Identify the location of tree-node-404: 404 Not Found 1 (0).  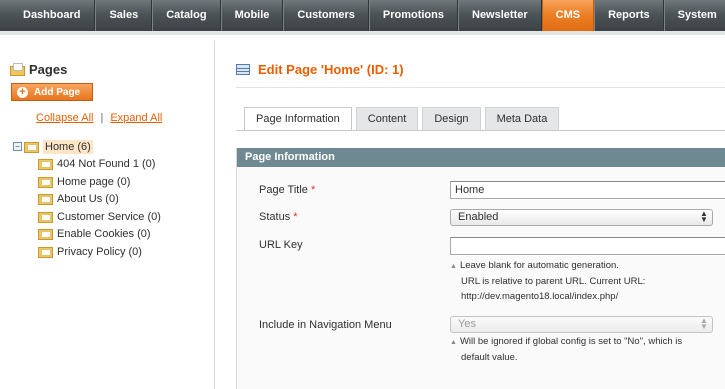
(99, 165).